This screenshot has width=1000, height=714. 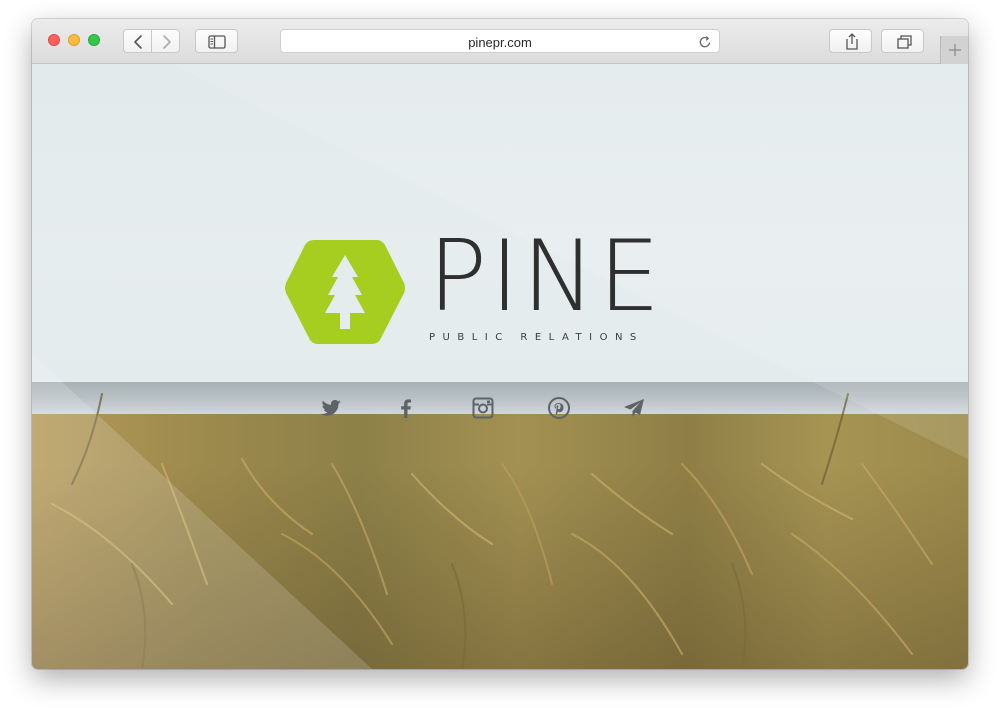 I want to click on minimize-window-button, so click(x=74, y=40).